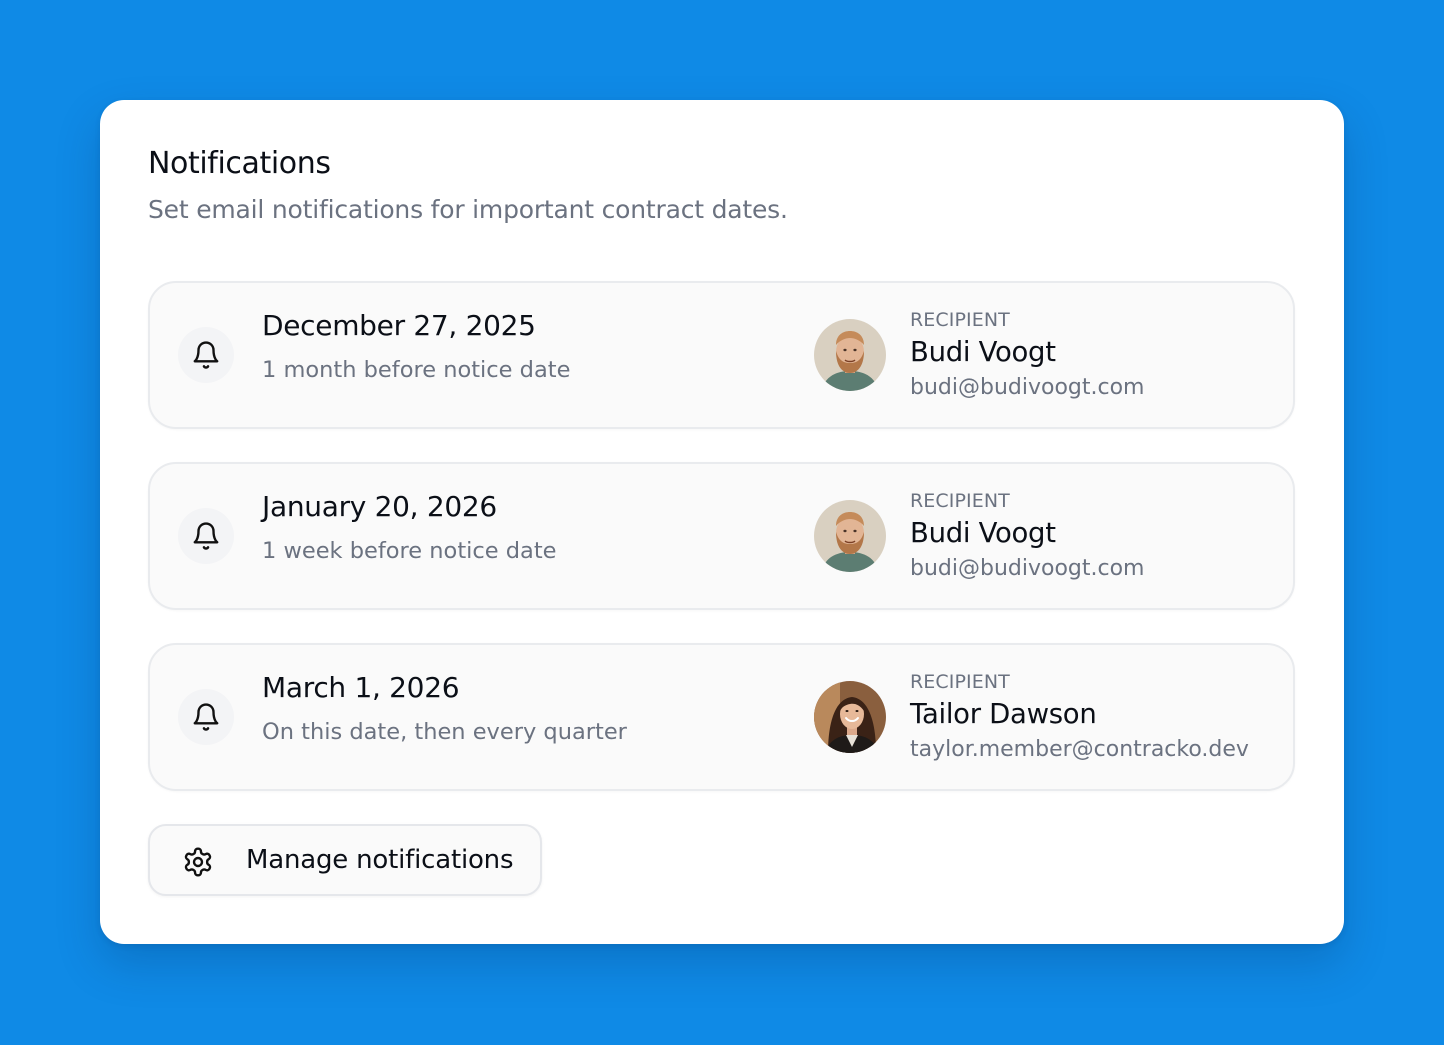 The height and width of the screenshot is (1045, 1444). I want to click on manage-notifications-button: Manage notifications, so click(345, 860).